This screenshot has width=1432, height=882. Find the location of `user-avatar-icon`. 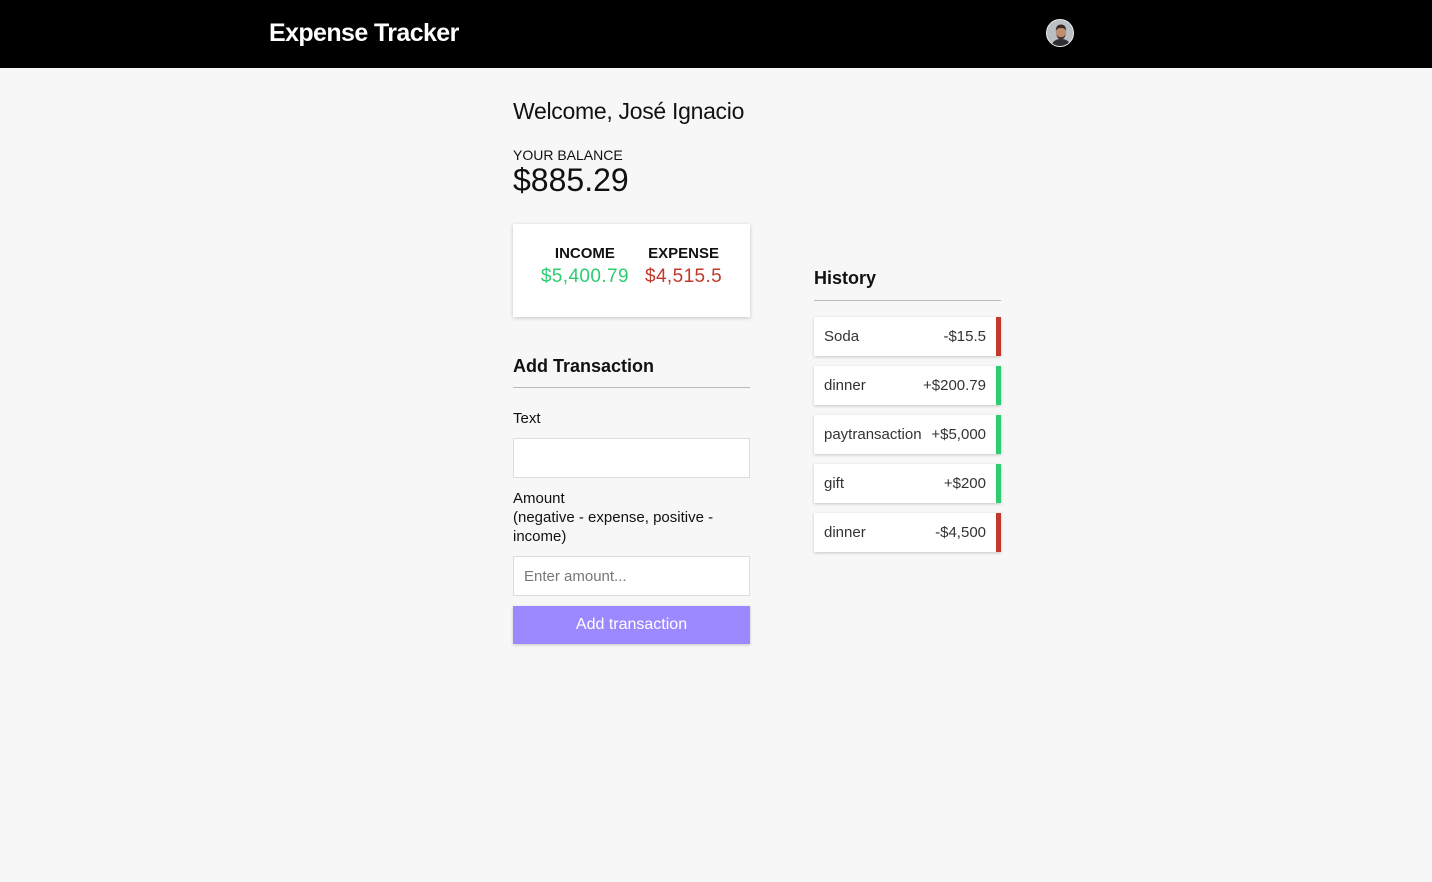

user-avatar-icon is located at coordinates (1060, 33).